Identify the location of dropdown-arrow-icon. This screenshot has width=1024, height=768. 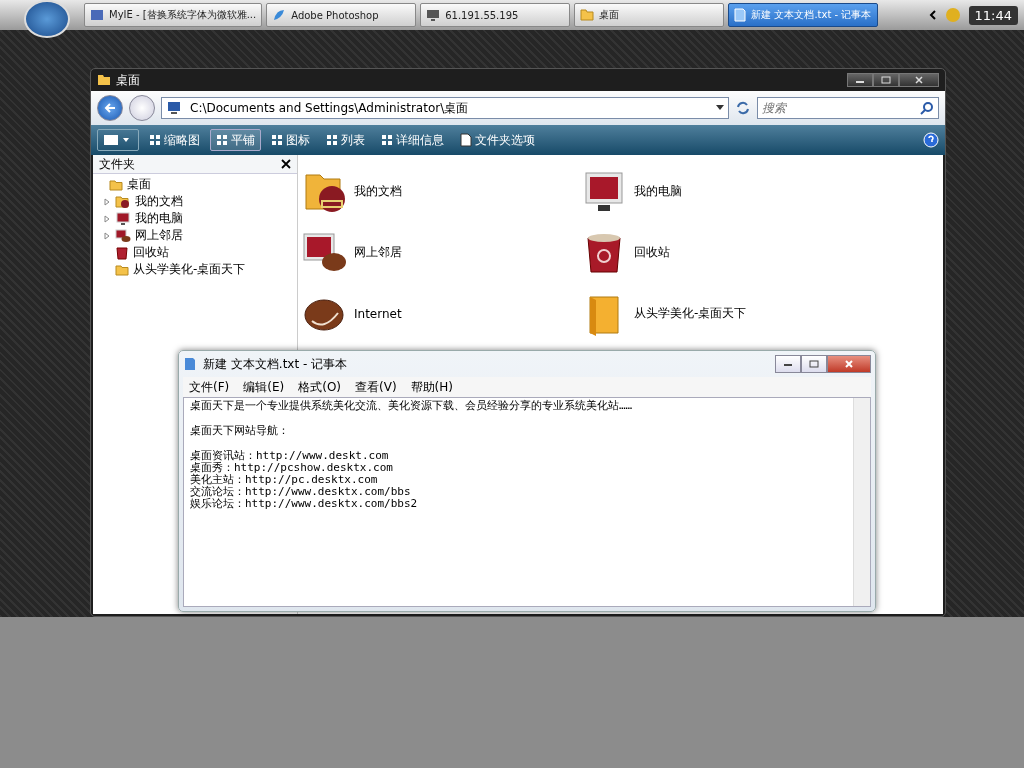
(720, 108).